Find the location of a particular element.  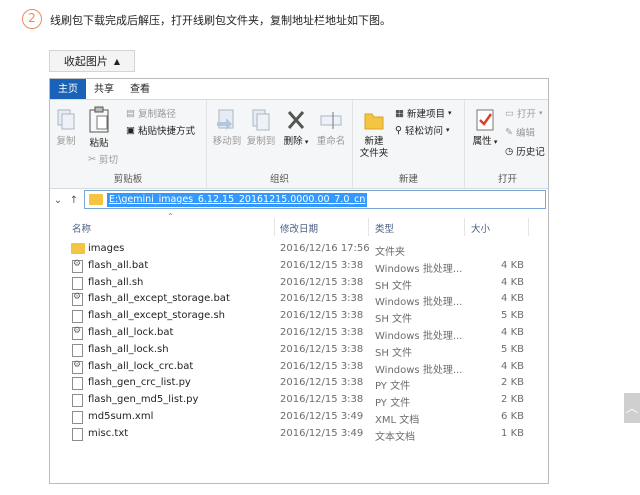

open-button: ▭ 打开 ▾ is located at coordinates (524, 113).